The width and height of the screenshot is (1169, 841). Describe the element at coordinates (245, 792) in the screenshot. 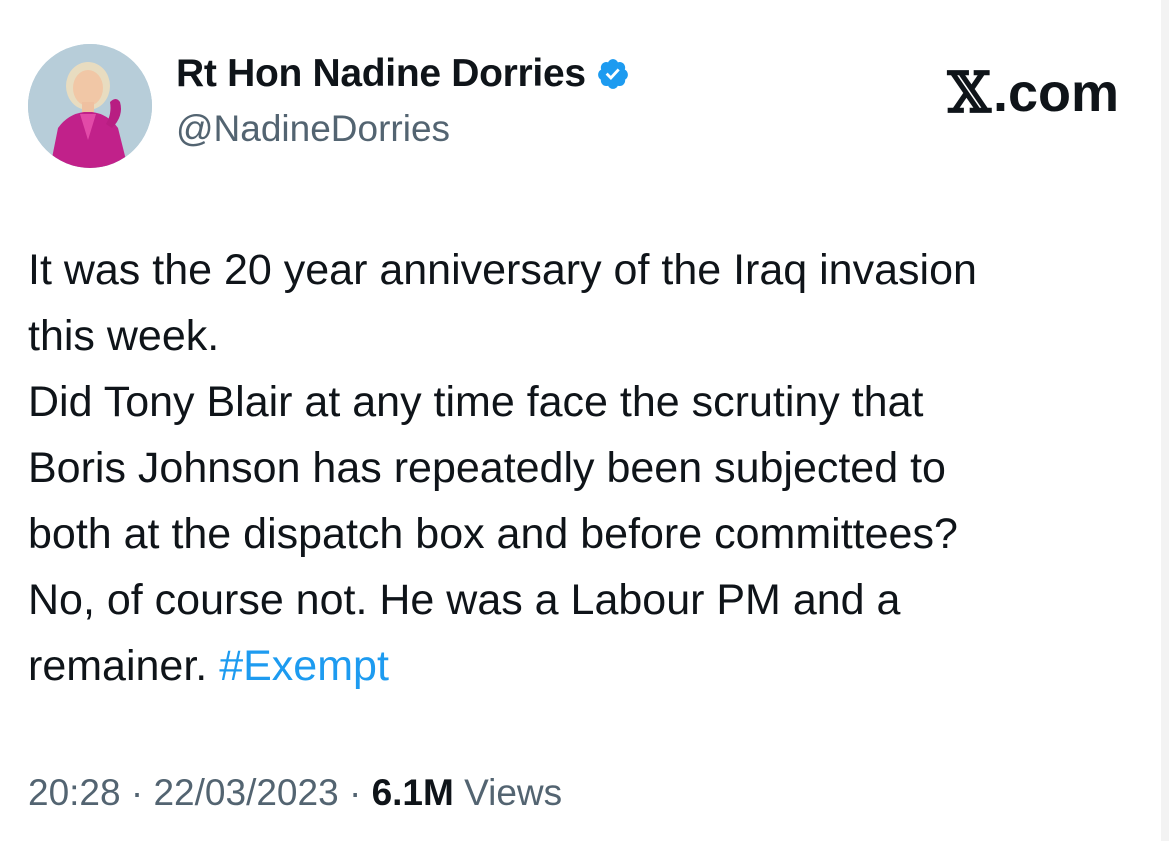

I see `tweet-date: 22/03/2023` at that location.